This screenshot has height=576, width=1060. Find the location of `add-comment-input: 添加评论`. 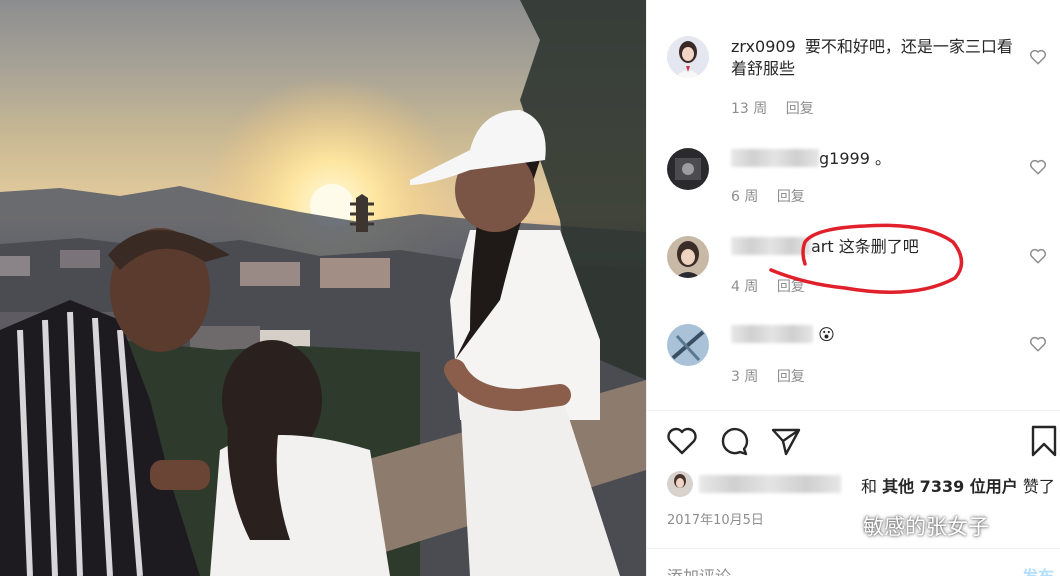

add-comment-input: 添加评论 is located at coordinates (699, 569).